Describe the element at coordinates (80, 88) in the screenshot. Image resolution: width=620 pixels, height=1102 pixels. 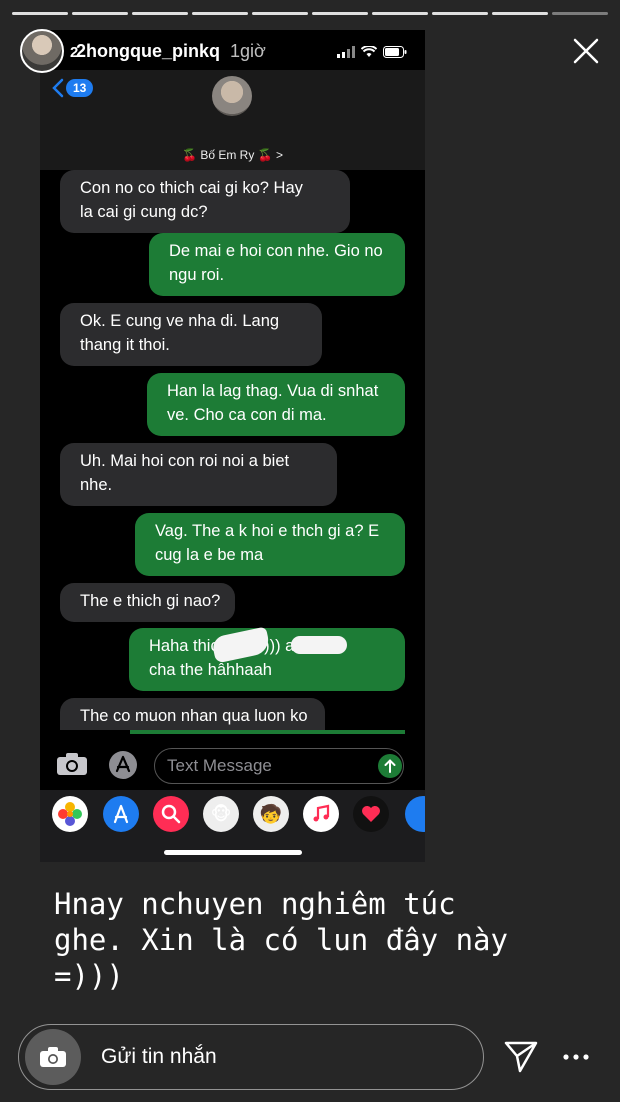
I see `unread-count-badge: 13` at that location.